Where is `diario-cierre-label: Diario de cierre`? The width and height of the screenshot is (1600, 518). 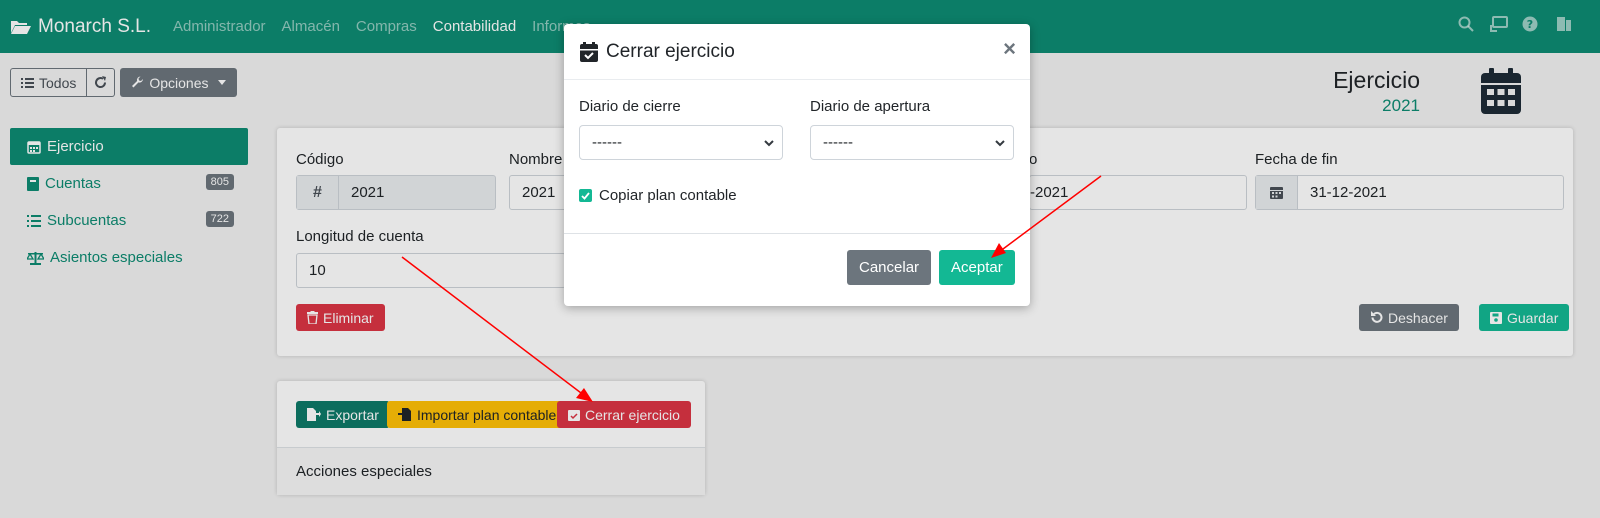
diario-cierre-label: Diario de cierre is located at coordinates (630, 106).